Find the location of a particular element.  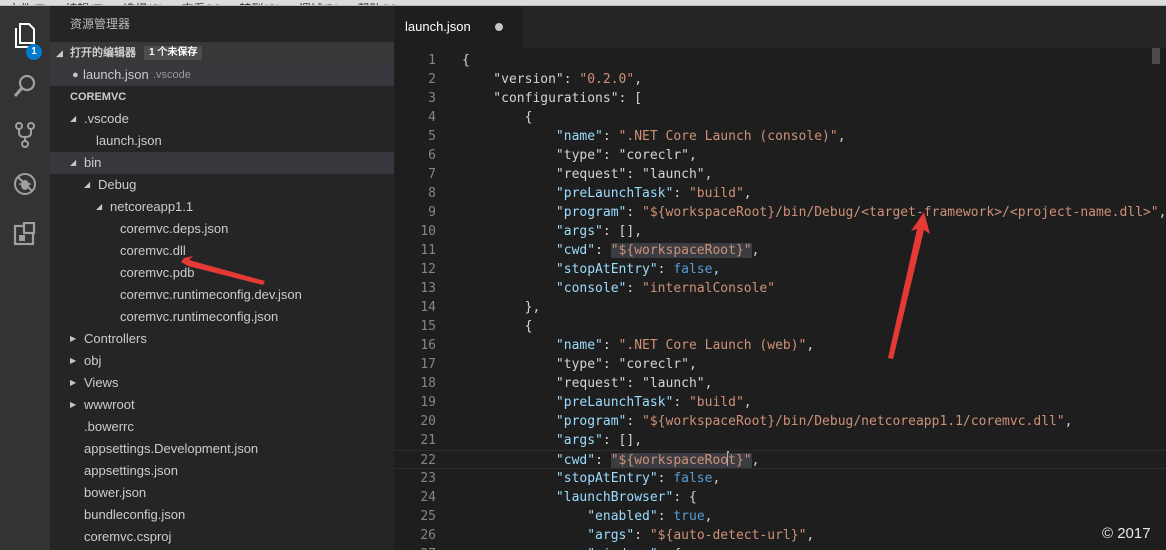

line-content: "enabled": true, is located at coordinates (587, 516).